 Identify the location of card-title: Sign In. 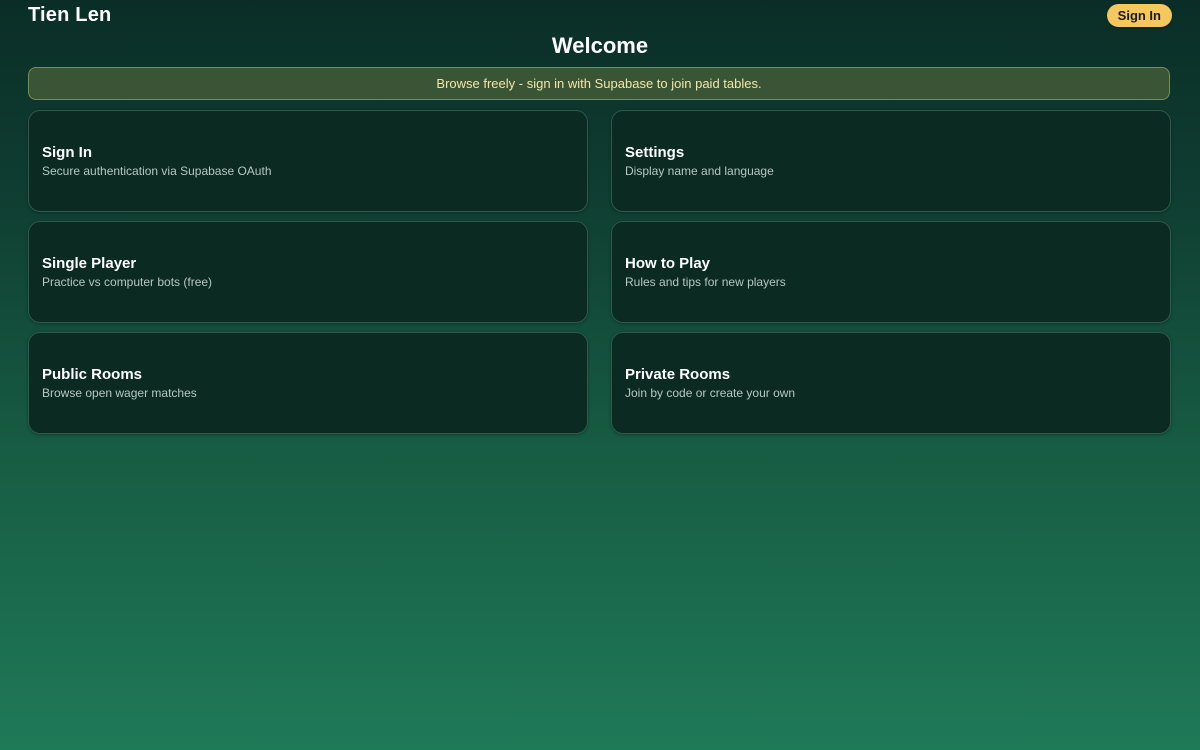
(67, 152).